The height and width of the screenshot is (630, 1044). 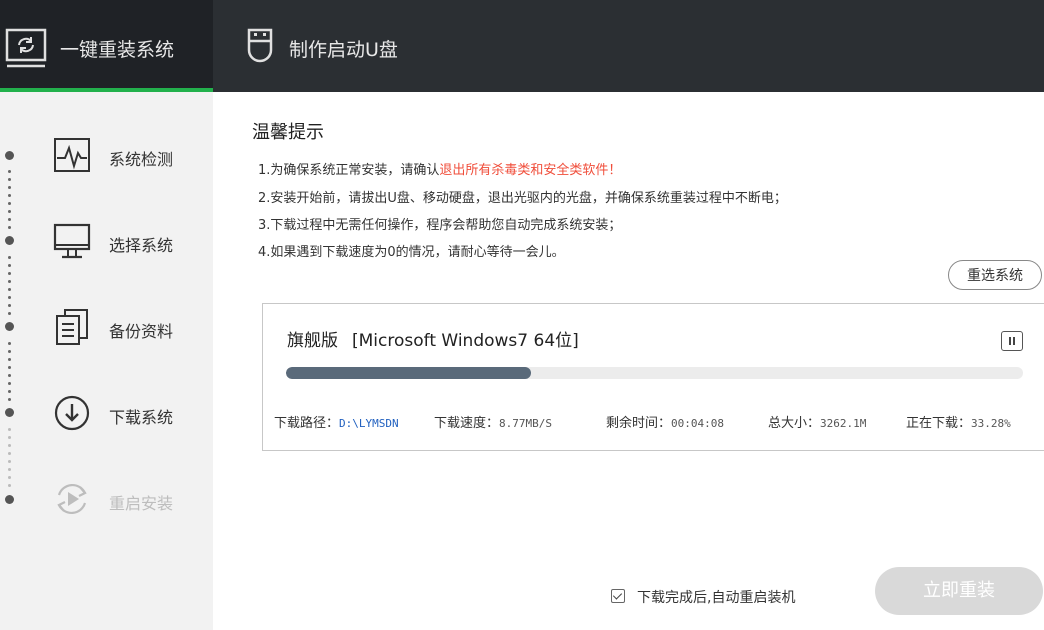 What do you see at coordinates (141, 245) in the screenshot?
I see `step-label-select: 选择系统` at bounding box center [141, 245].